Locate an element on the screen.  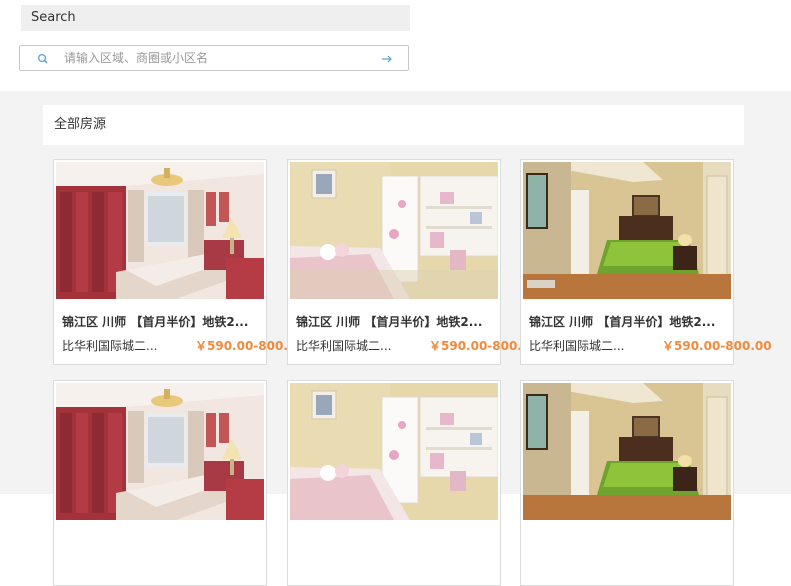
search-box is located at coordinates (214, 58).